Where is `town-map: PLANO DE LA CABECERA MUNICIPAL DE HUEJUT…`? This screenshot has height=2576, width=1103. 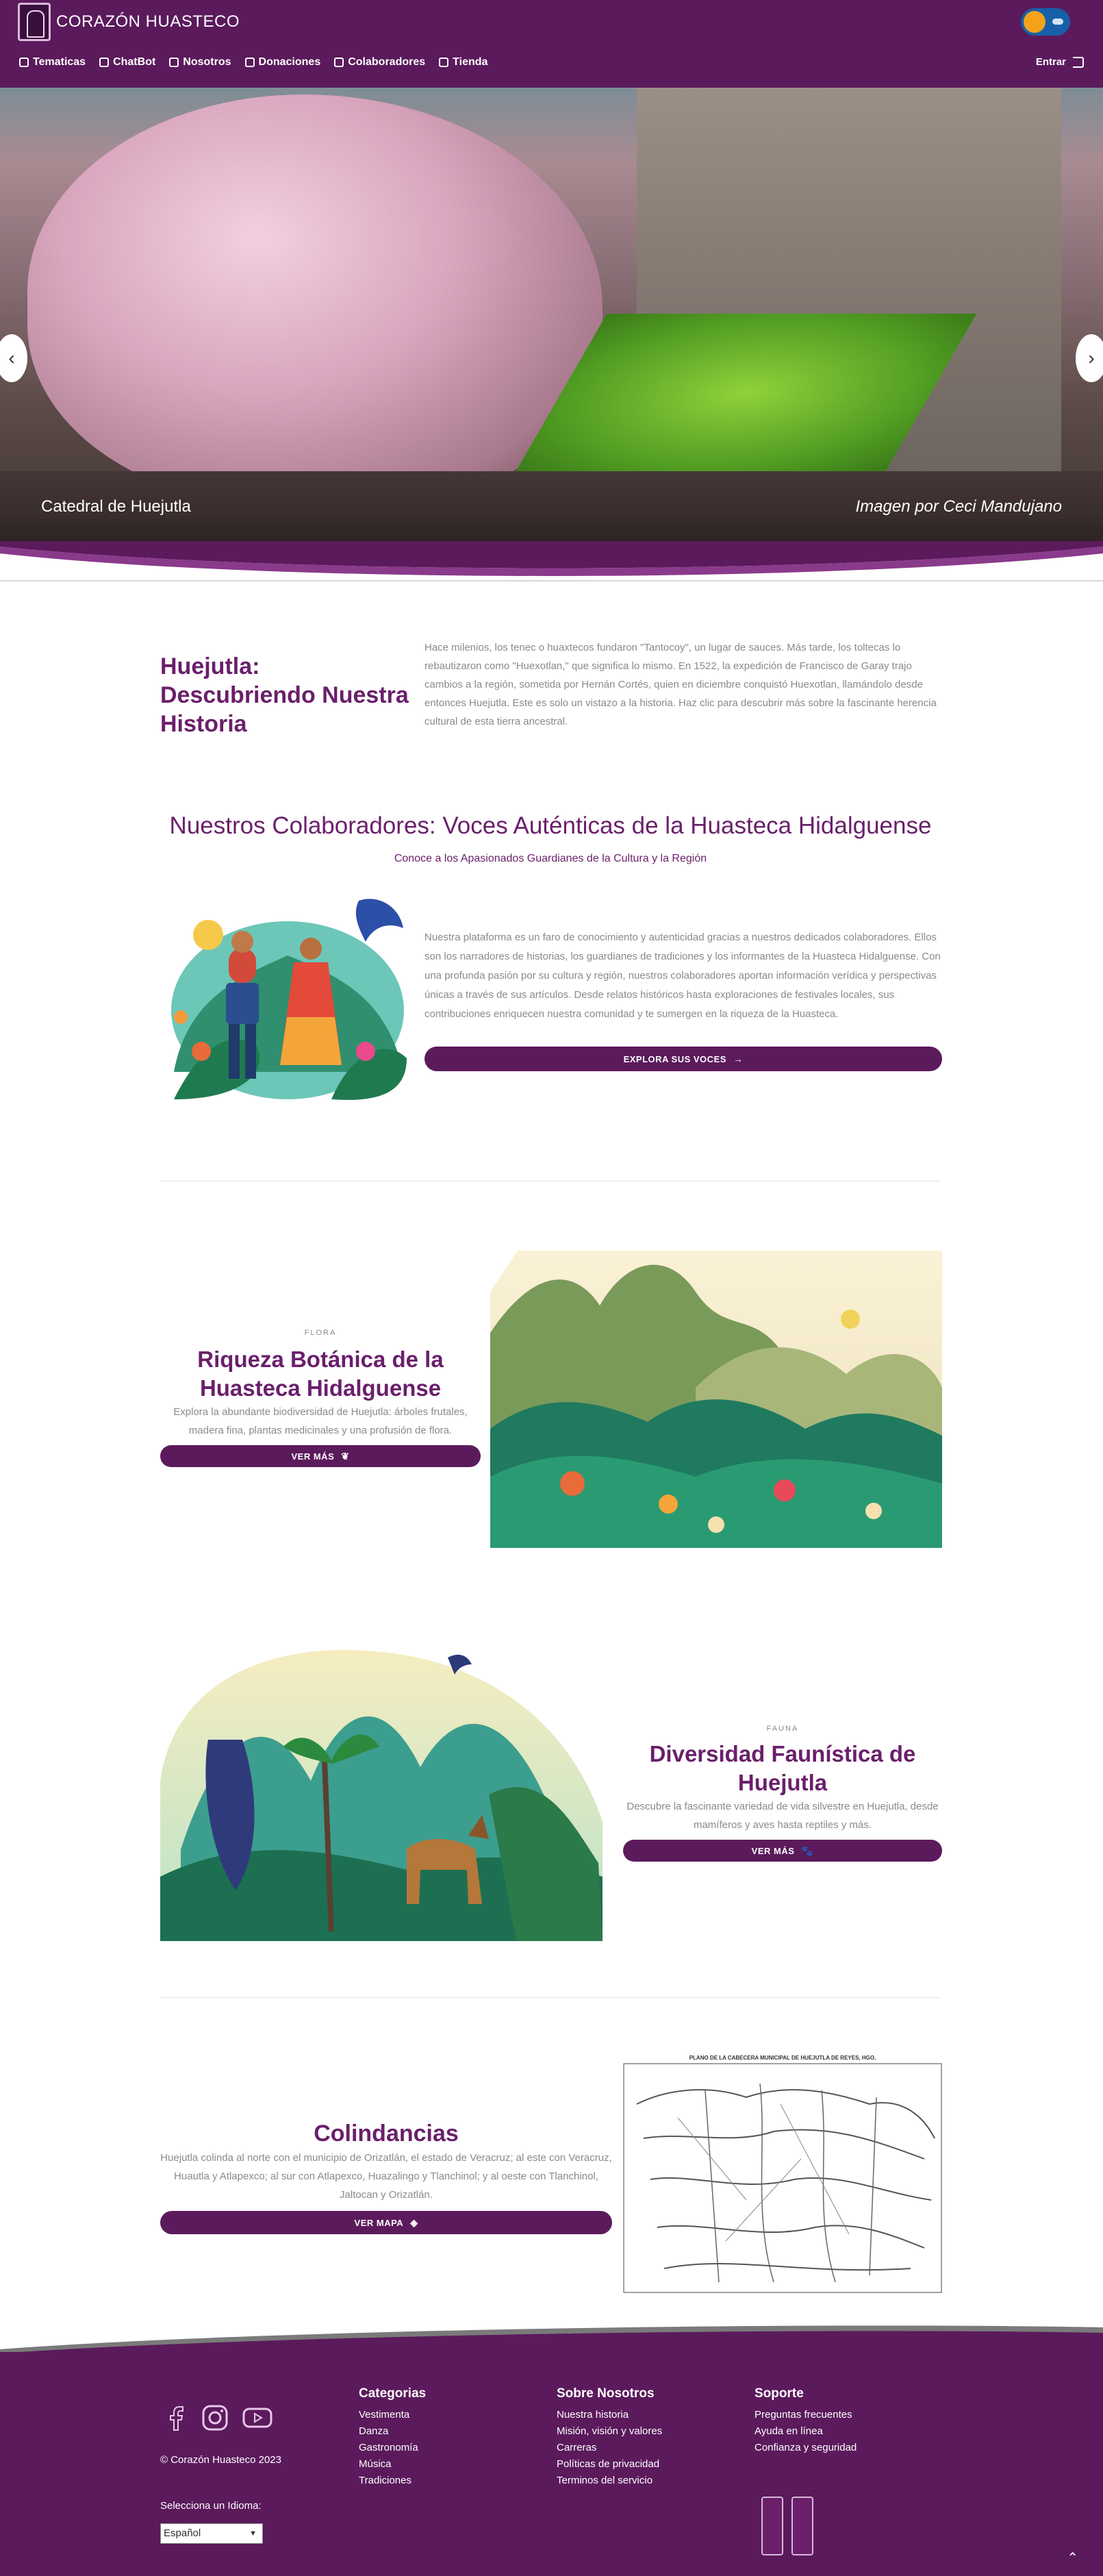
town-map: PLANO DE LA CABECERA MUNICIPAL DE HUEJUT… is located at coordinates (783, 2174).